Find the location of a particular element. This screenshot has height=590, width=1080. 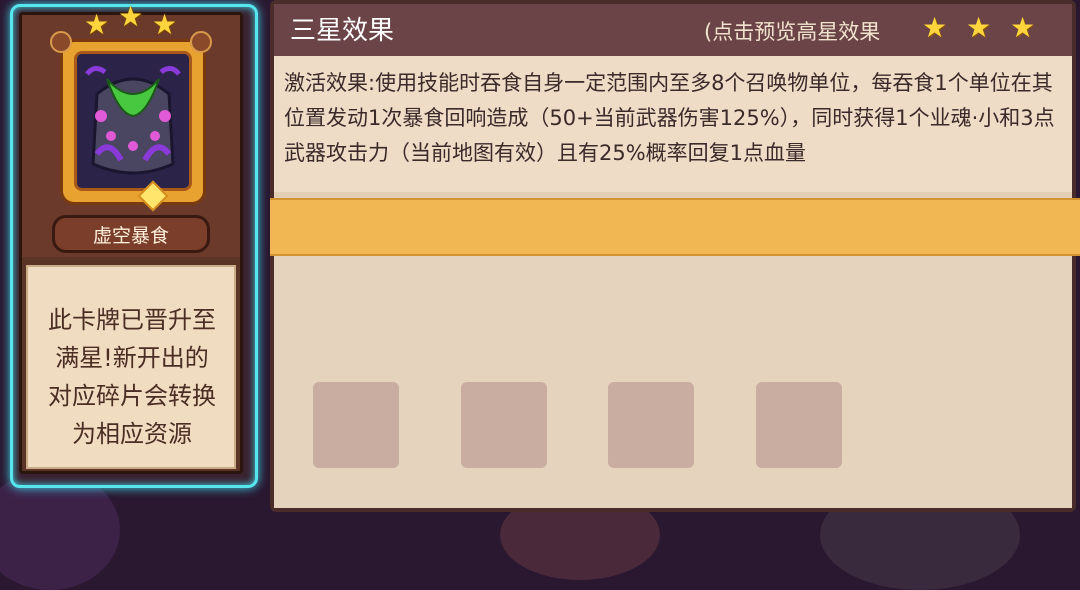

card-name-plate: 虚空暴食 is located at coordinates (131, 234).